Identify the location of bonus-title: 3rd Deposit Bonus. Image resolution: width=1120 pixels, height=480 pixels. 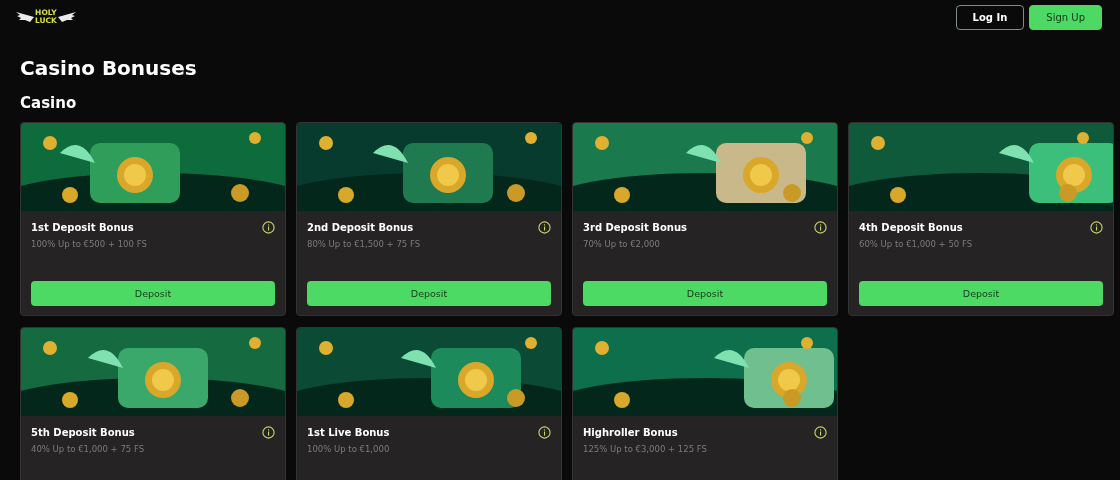
(635, 227).